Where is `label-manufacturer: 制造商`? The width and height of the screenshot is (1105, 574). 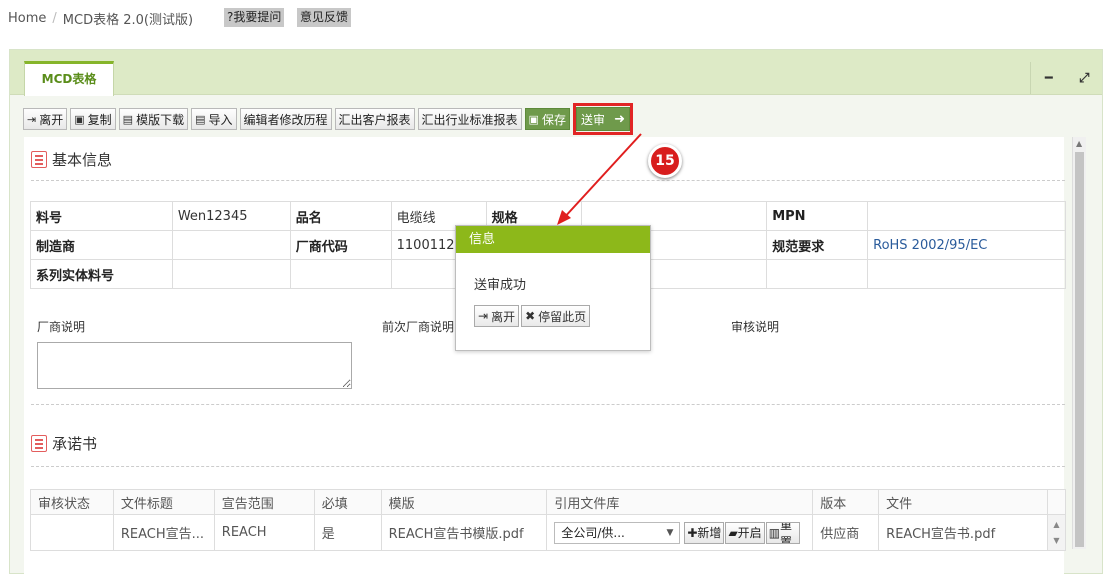 label-manufacturer: 制造商 is located at coordinates (101, 245).